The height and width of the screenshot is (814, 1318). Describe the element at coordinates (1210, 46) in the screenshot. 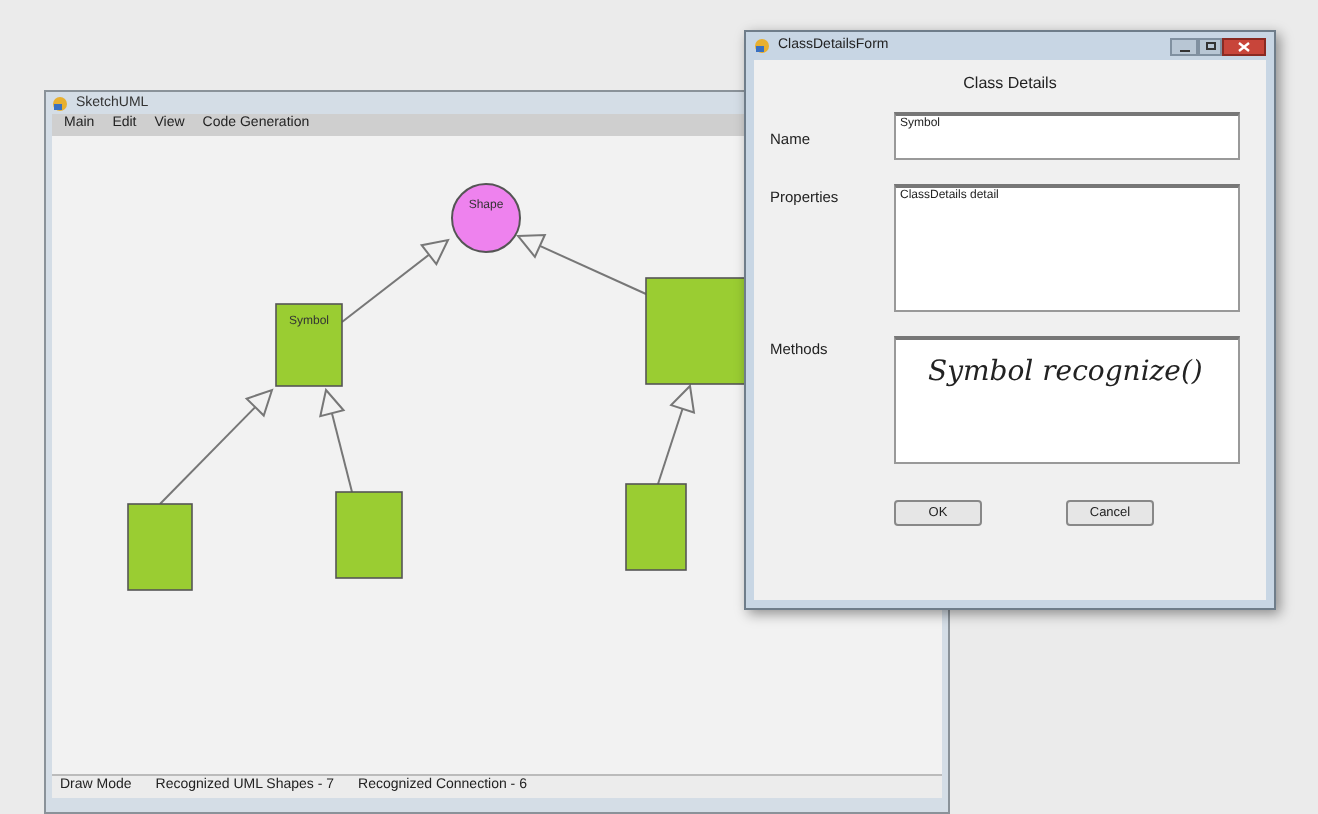

I see `maximize-button` at that location.